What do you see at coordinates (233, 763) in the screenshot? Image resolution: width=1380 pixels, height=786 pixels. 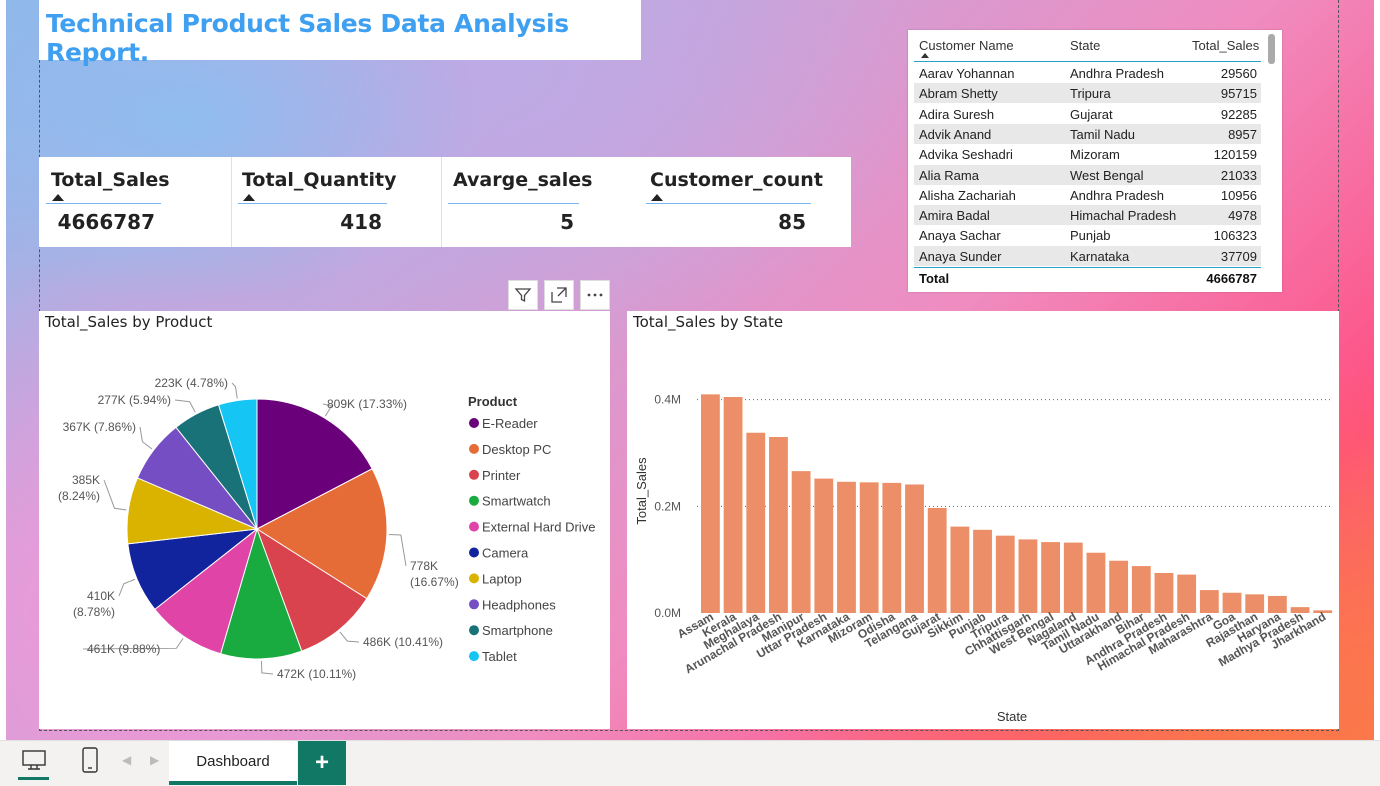 I see `tab-dashboard: Dashboard` at bounding box center [233, 763].